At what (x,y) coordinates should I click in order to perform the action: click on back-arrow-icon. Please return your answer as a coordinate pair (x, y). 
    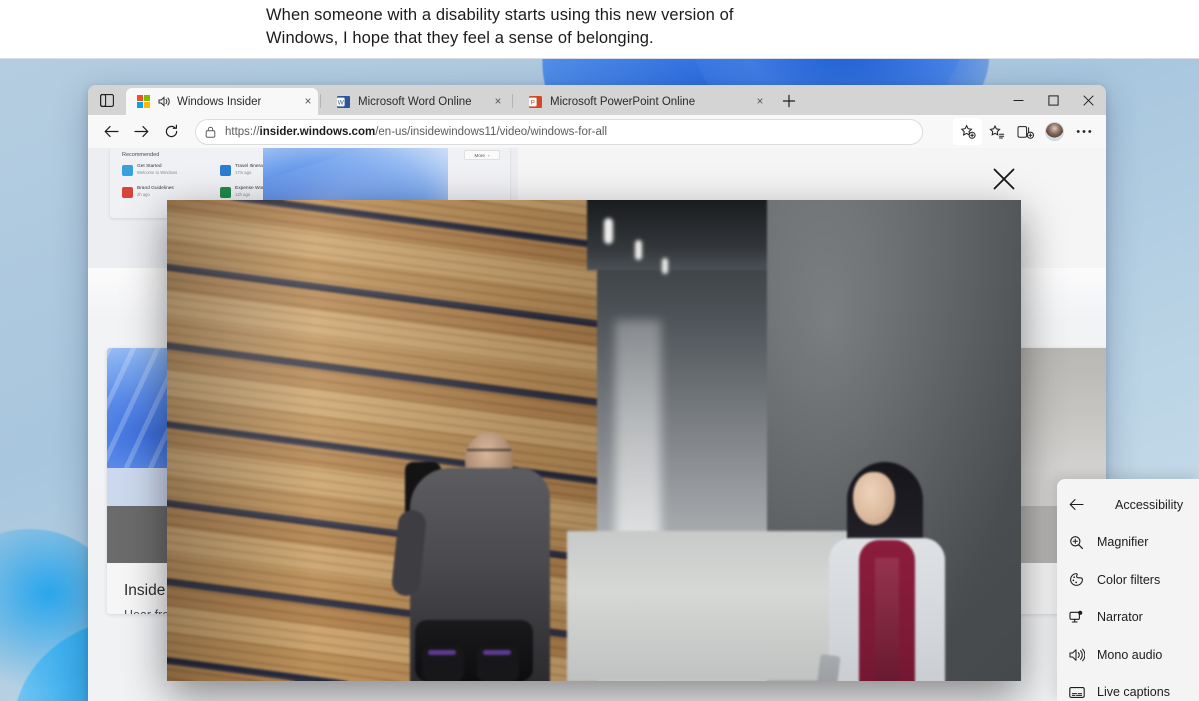
    Looking at the image, I should click on (1081, 504).